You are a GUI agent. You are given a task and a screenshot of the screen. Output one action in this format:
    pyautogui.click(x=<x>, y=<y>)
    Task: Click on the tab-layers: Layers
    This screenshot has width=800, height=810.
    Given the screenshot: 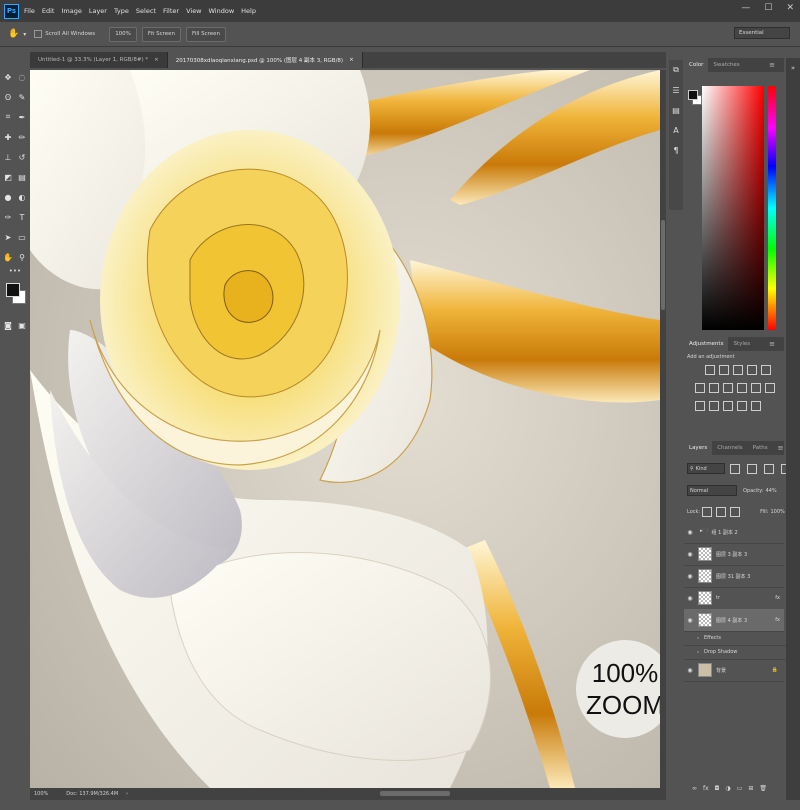 What is the action you would take?
    pyautogui.click(x=698, y=448)
    